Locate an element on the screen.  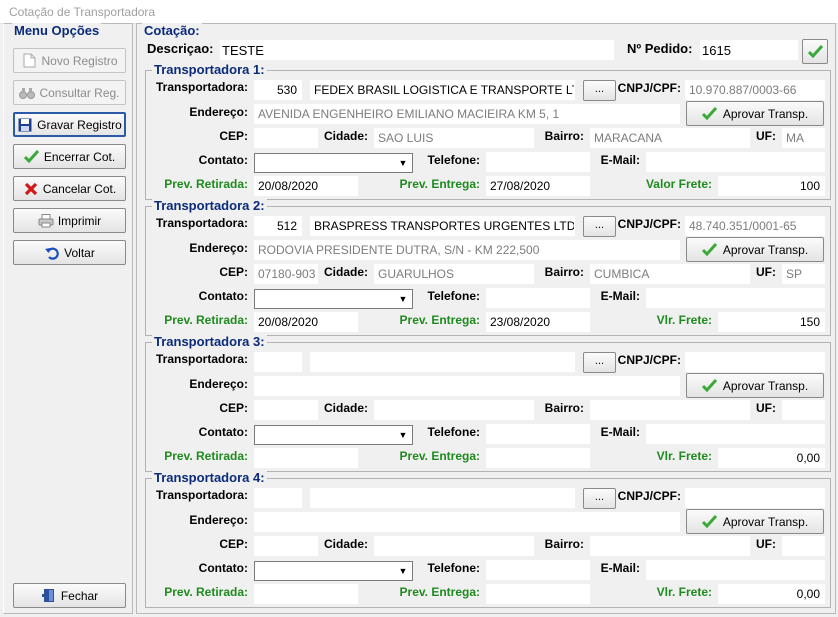
voltar-button: Voltar is located at coordinates (69, 252).